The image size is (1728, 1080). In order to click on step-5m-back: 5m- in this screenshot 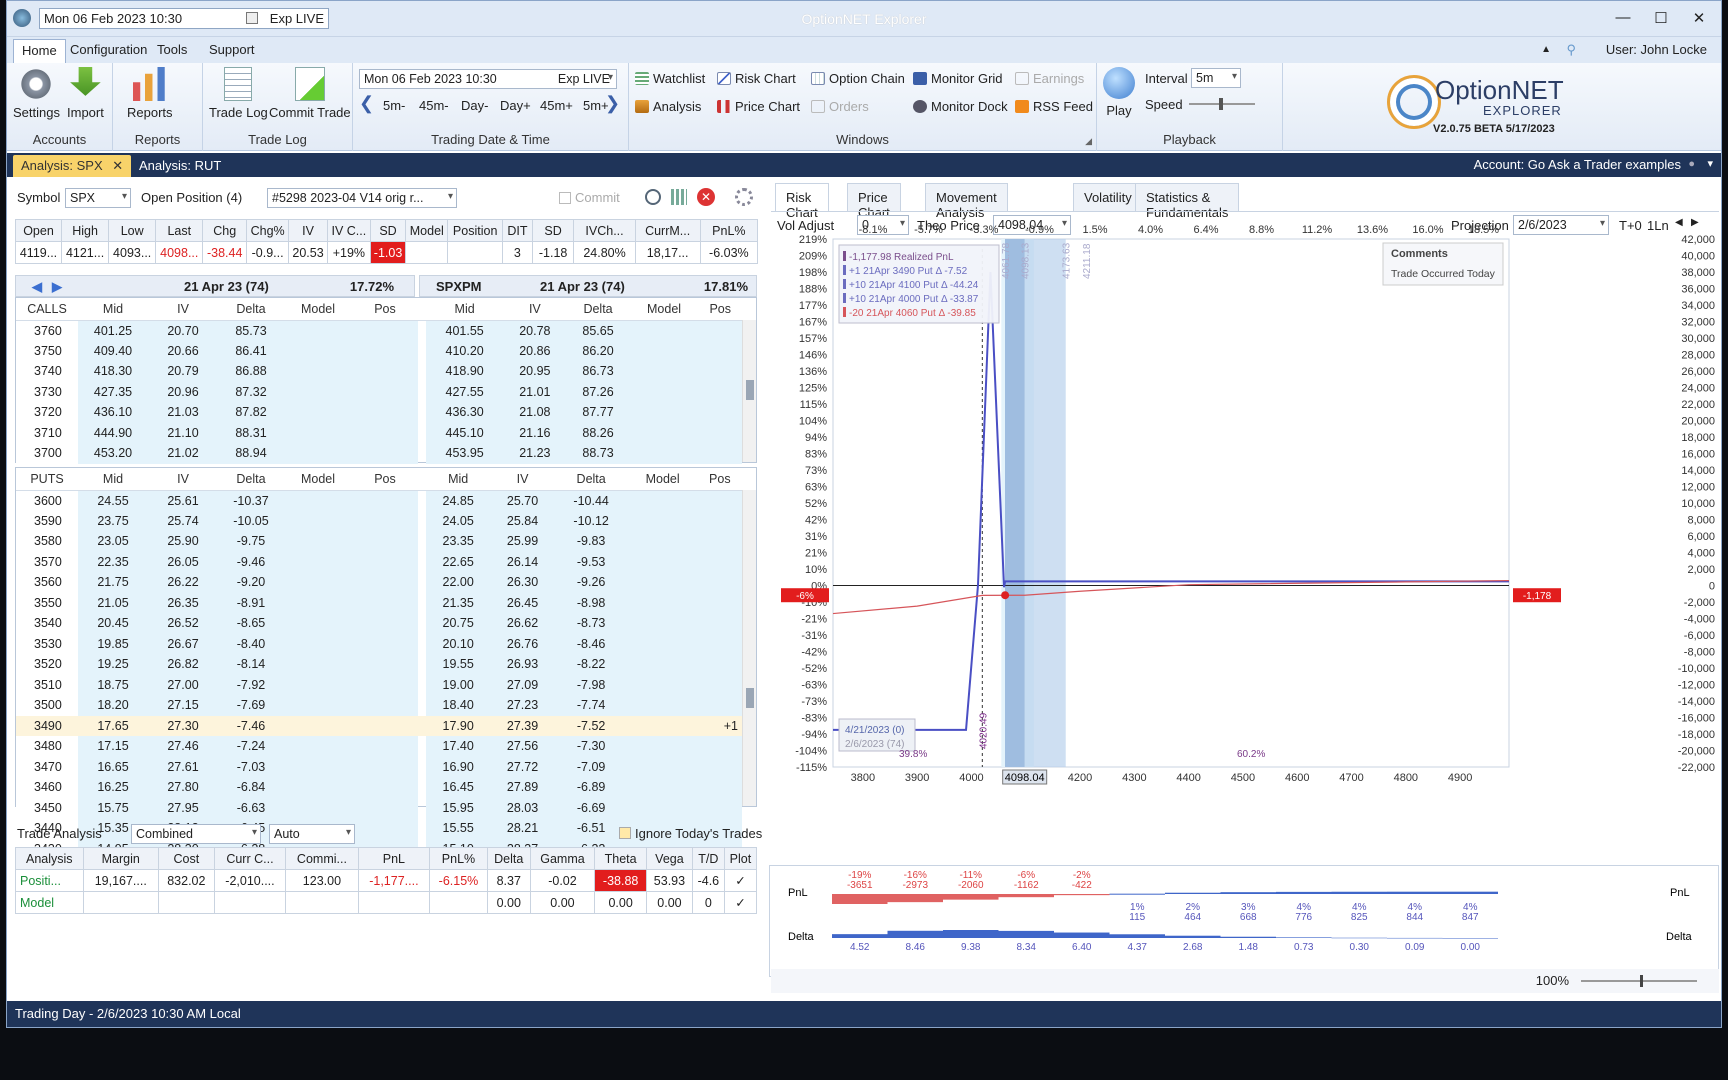, I will do `click(394, 105)`.